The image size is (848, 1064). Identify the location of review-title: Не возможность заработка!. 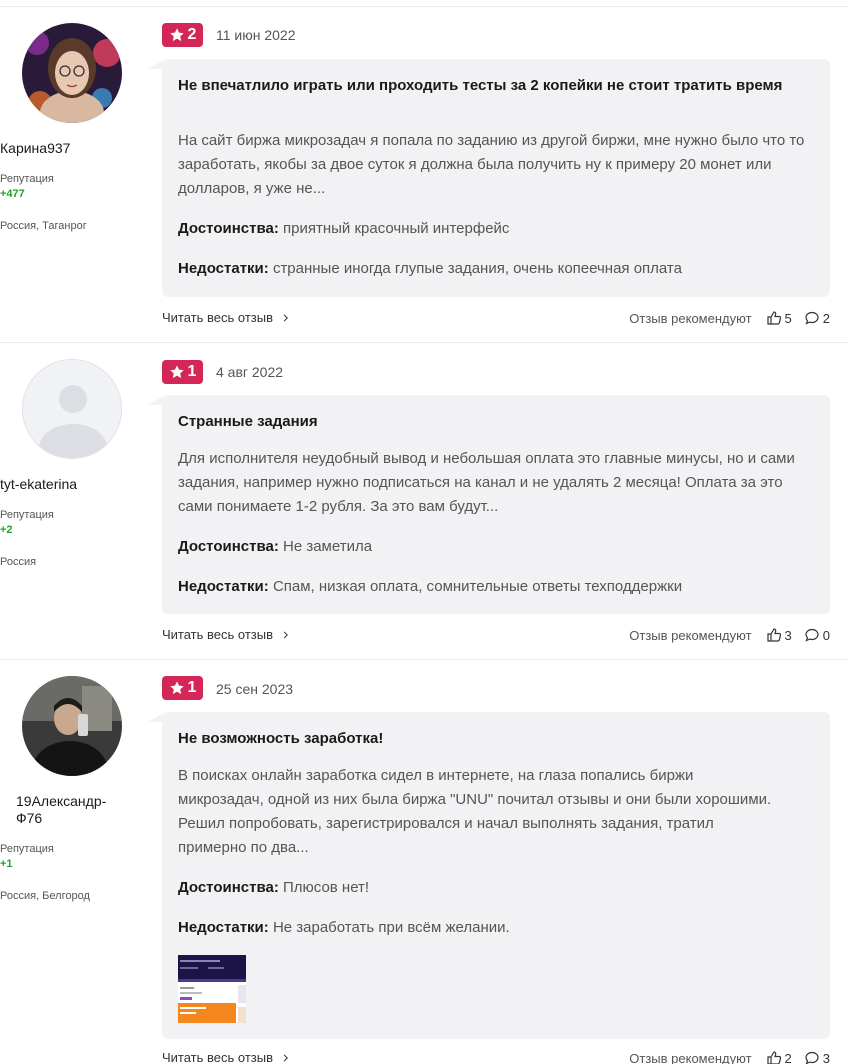
(488, 738).